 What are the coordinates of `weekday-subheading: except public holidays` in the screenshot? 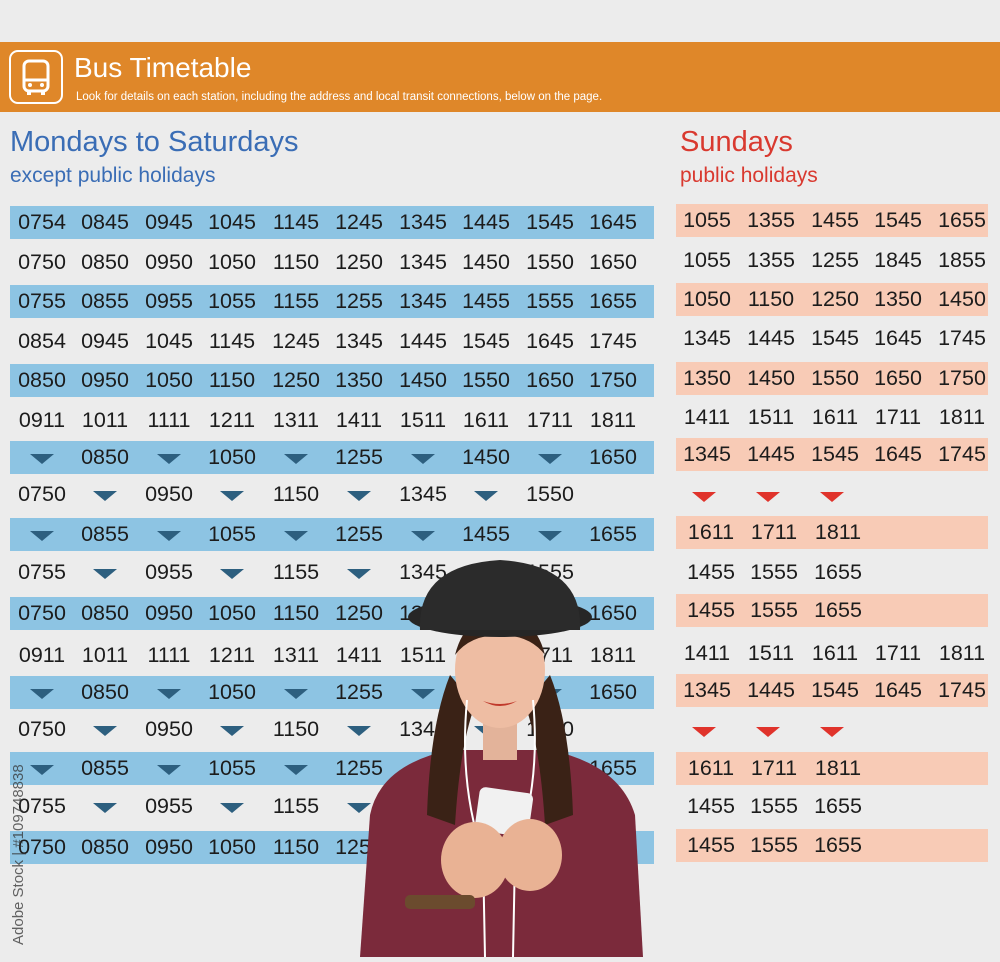 It's located at (113, 175).